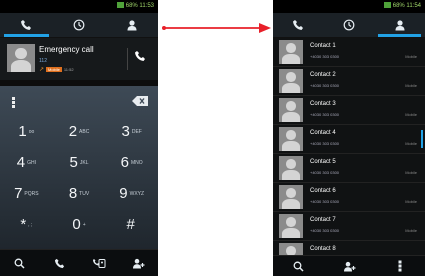  I want to click on key-3: 3 DEF, so click(131, 131).